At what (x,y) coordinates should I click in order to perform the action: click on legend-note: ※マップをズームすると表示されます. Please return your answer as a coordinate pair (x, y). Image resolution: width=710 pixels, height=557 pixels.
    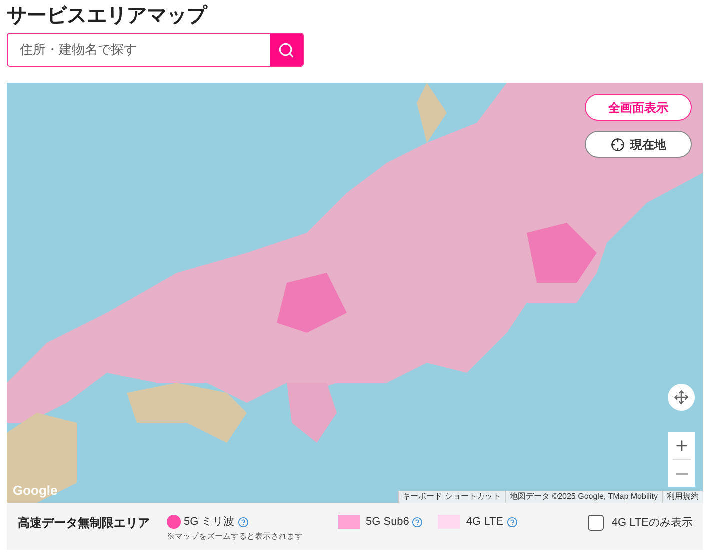
    Looking at the image, I should click on (235, 536).